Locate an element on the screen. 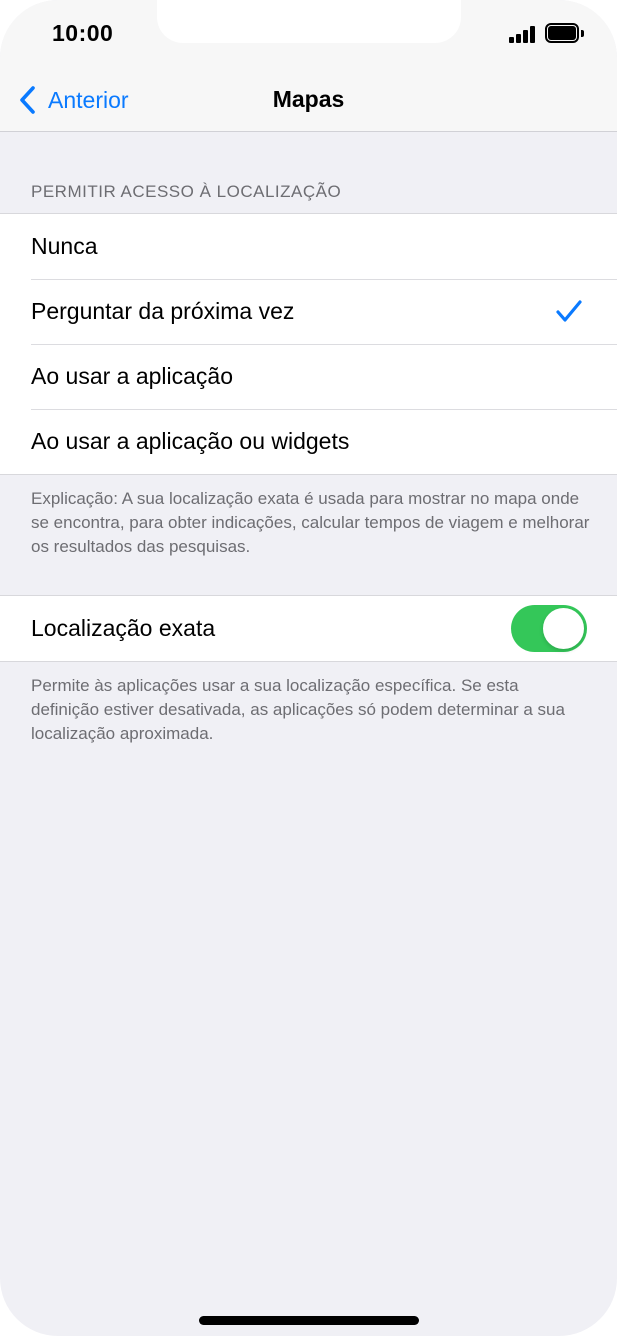 This screenshot has width=617, height=1336. section-header-location-access: PERMITIR ACESSO À LOCALIZAÇÃO is located at coordinates (186, 191).